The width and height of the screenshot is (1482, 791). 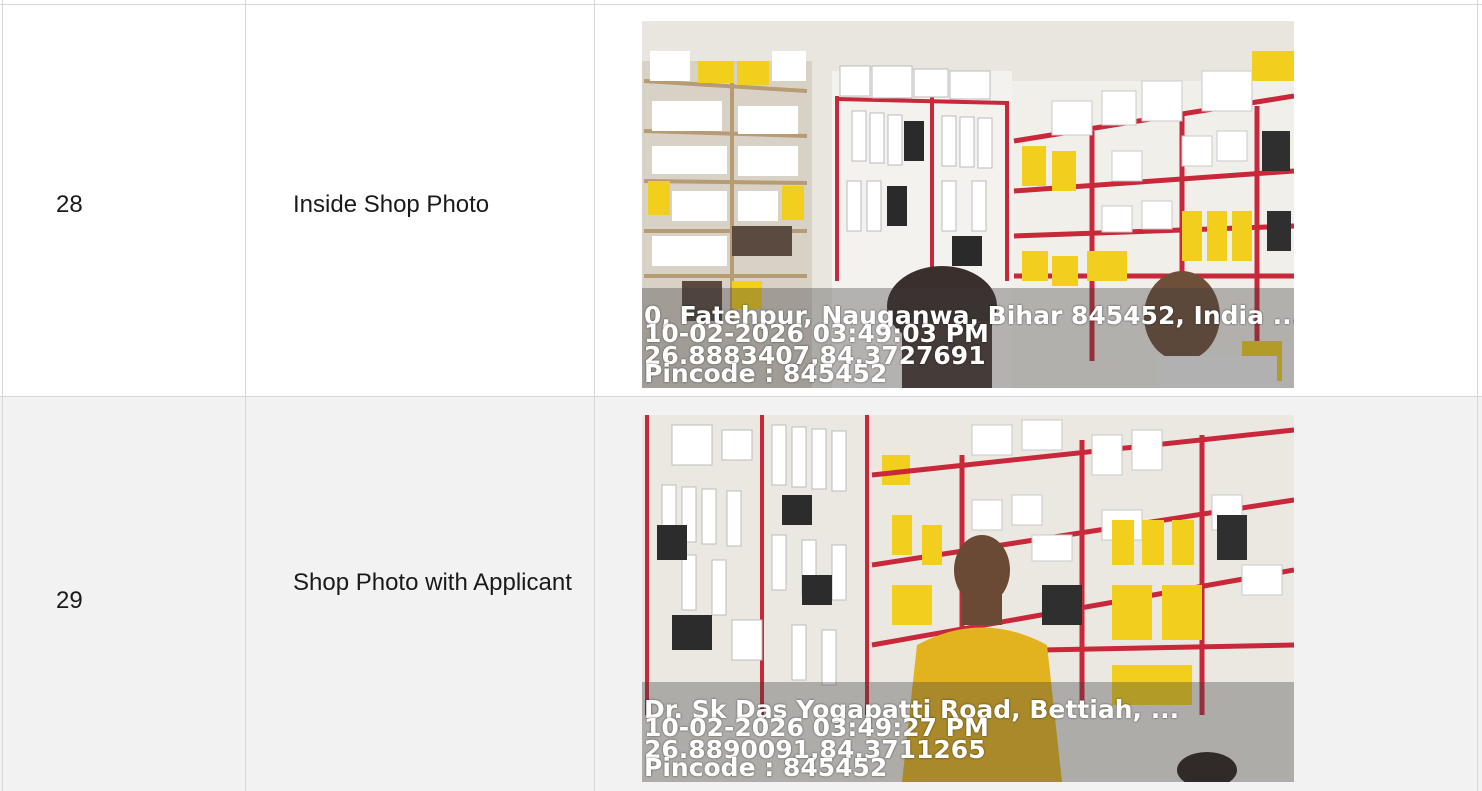 I want to click on row-divider, so click(x=741, y=396).